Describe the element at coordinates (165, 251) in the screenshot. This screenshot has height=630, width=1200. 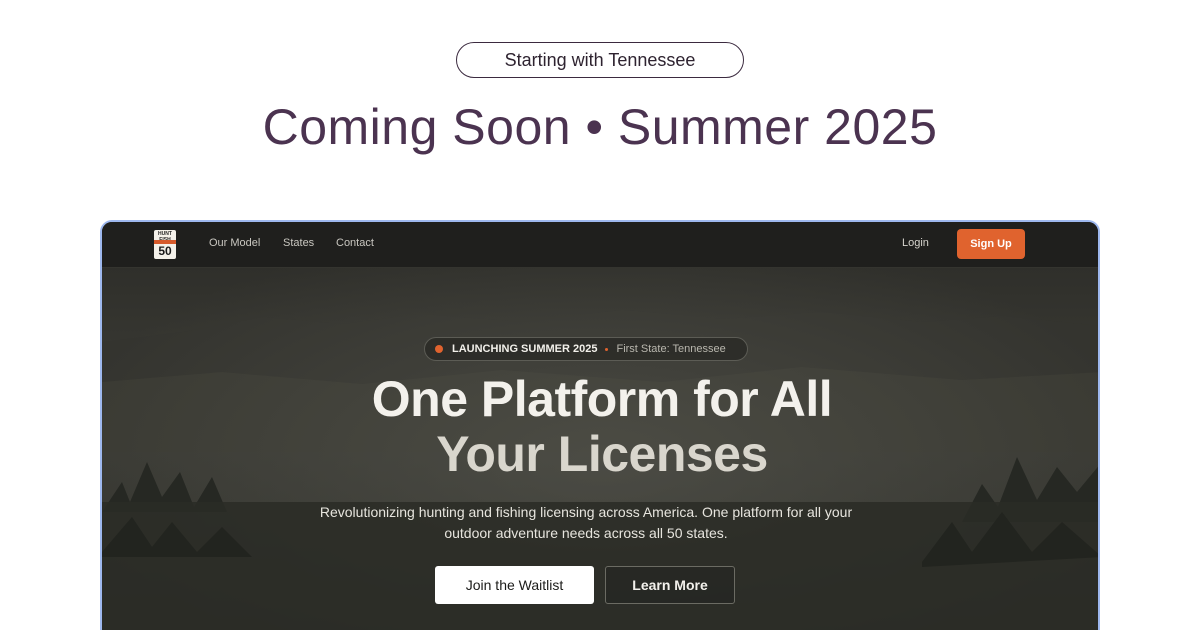
I see `logo-number: 50` at that location.